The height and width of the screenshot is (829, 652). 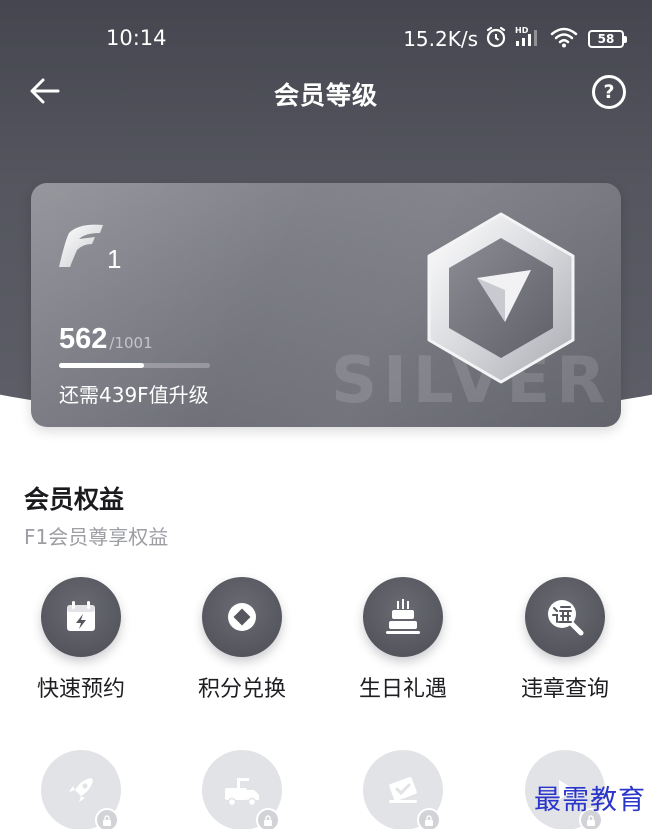 What do you see at coordinates (96, 537) in the screenshot?
I see `benefits-subtitle: F1会员尊享权益` at bounding box center [96, 537].